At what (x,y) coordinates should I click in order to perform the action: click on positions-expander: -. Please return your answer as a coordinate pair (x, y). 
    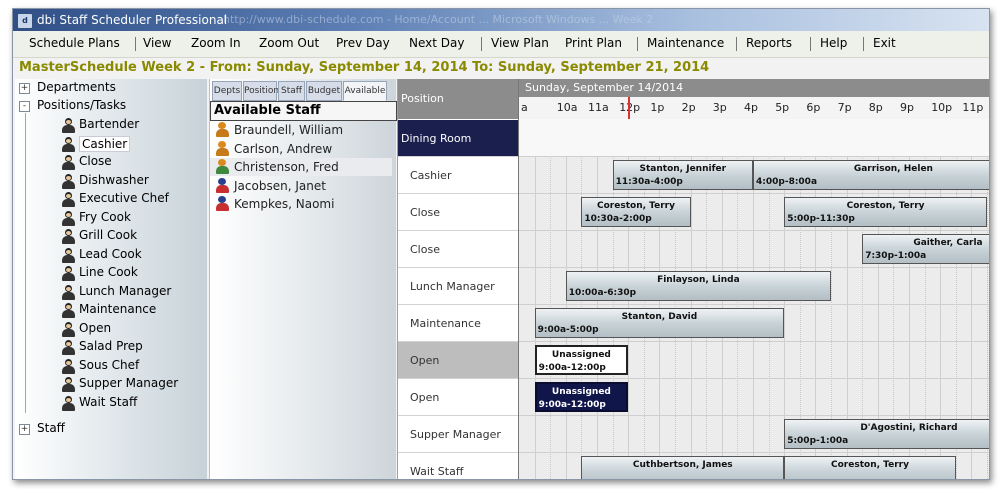
    Looking at the image, I should click on (24, 106).